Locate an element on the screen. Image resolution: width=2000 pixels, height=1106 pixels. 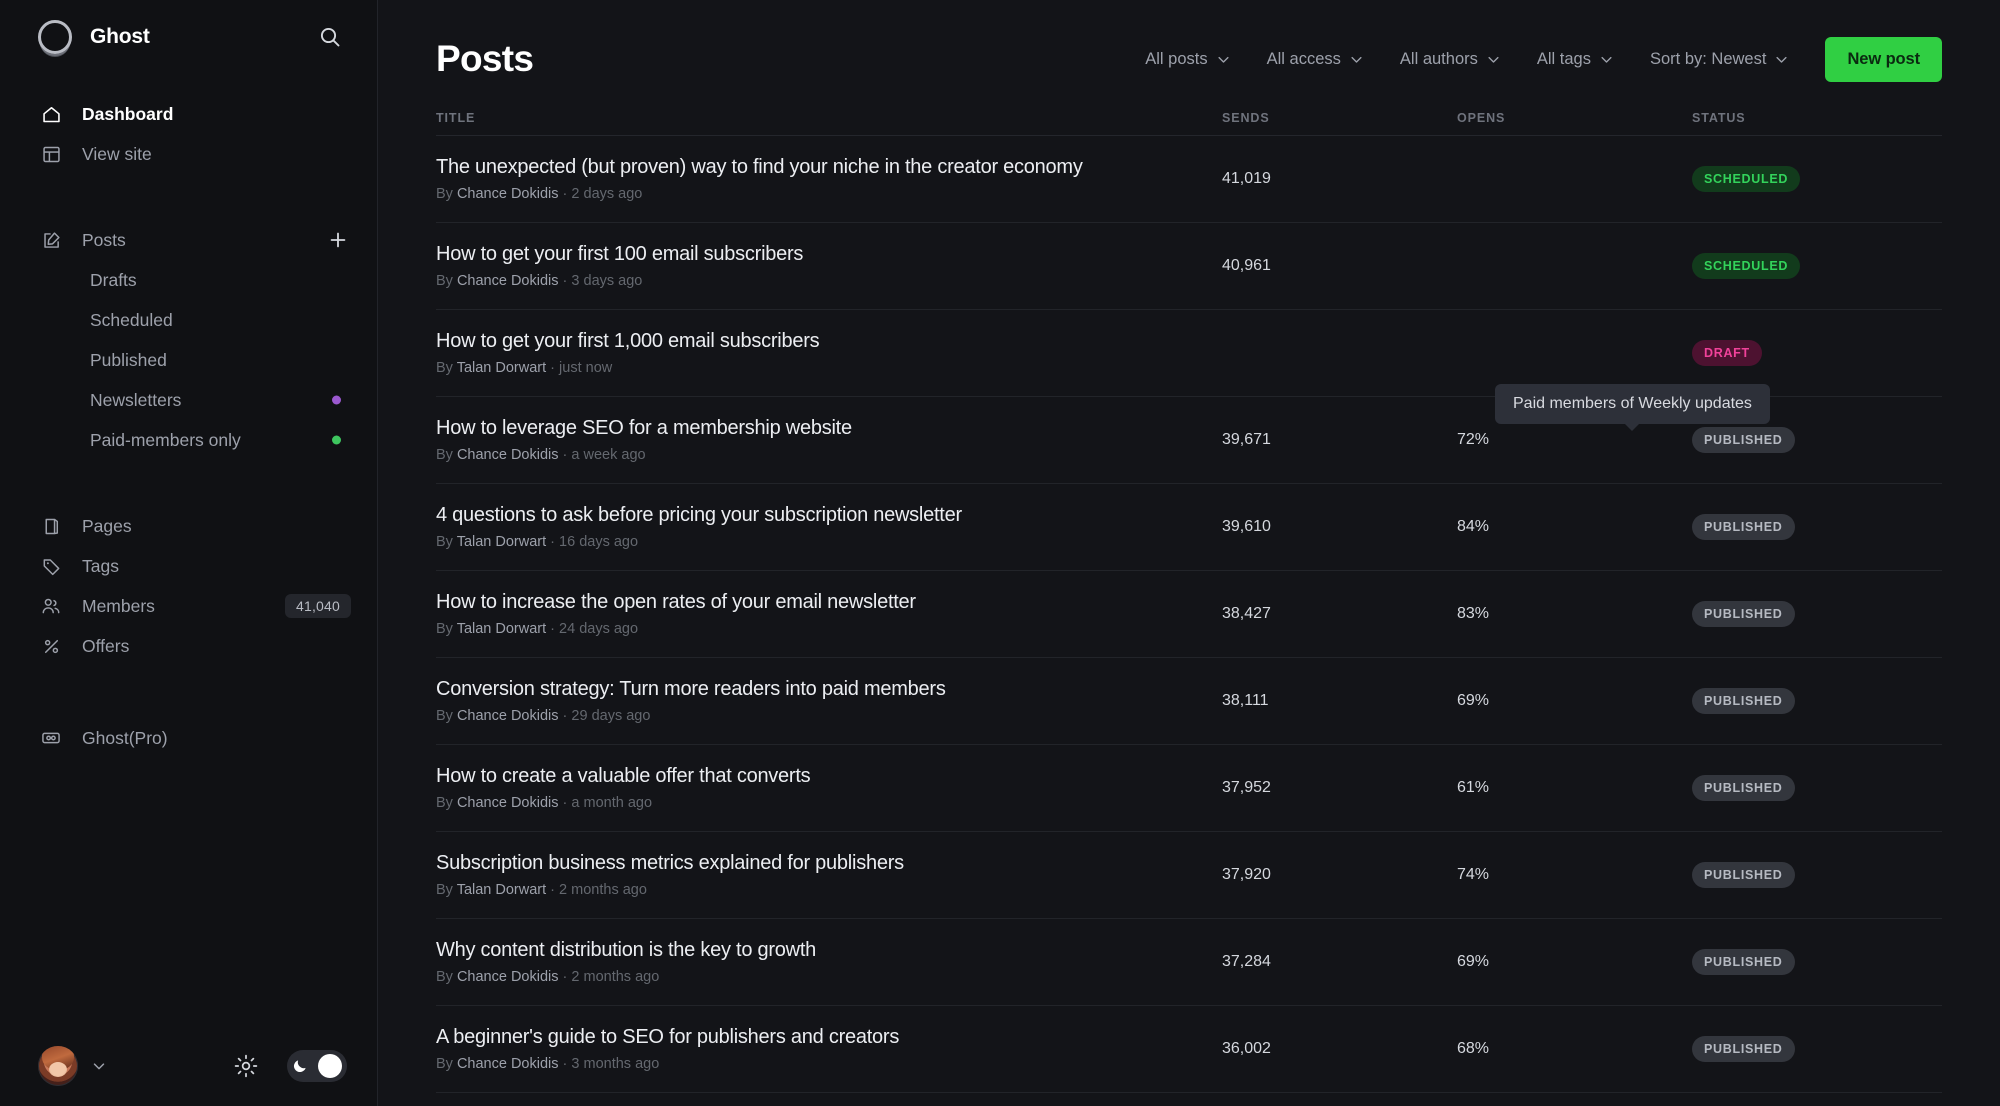
post-meta: By Chance Dokidis · 2 days ago is located at coordinates (539, 194).